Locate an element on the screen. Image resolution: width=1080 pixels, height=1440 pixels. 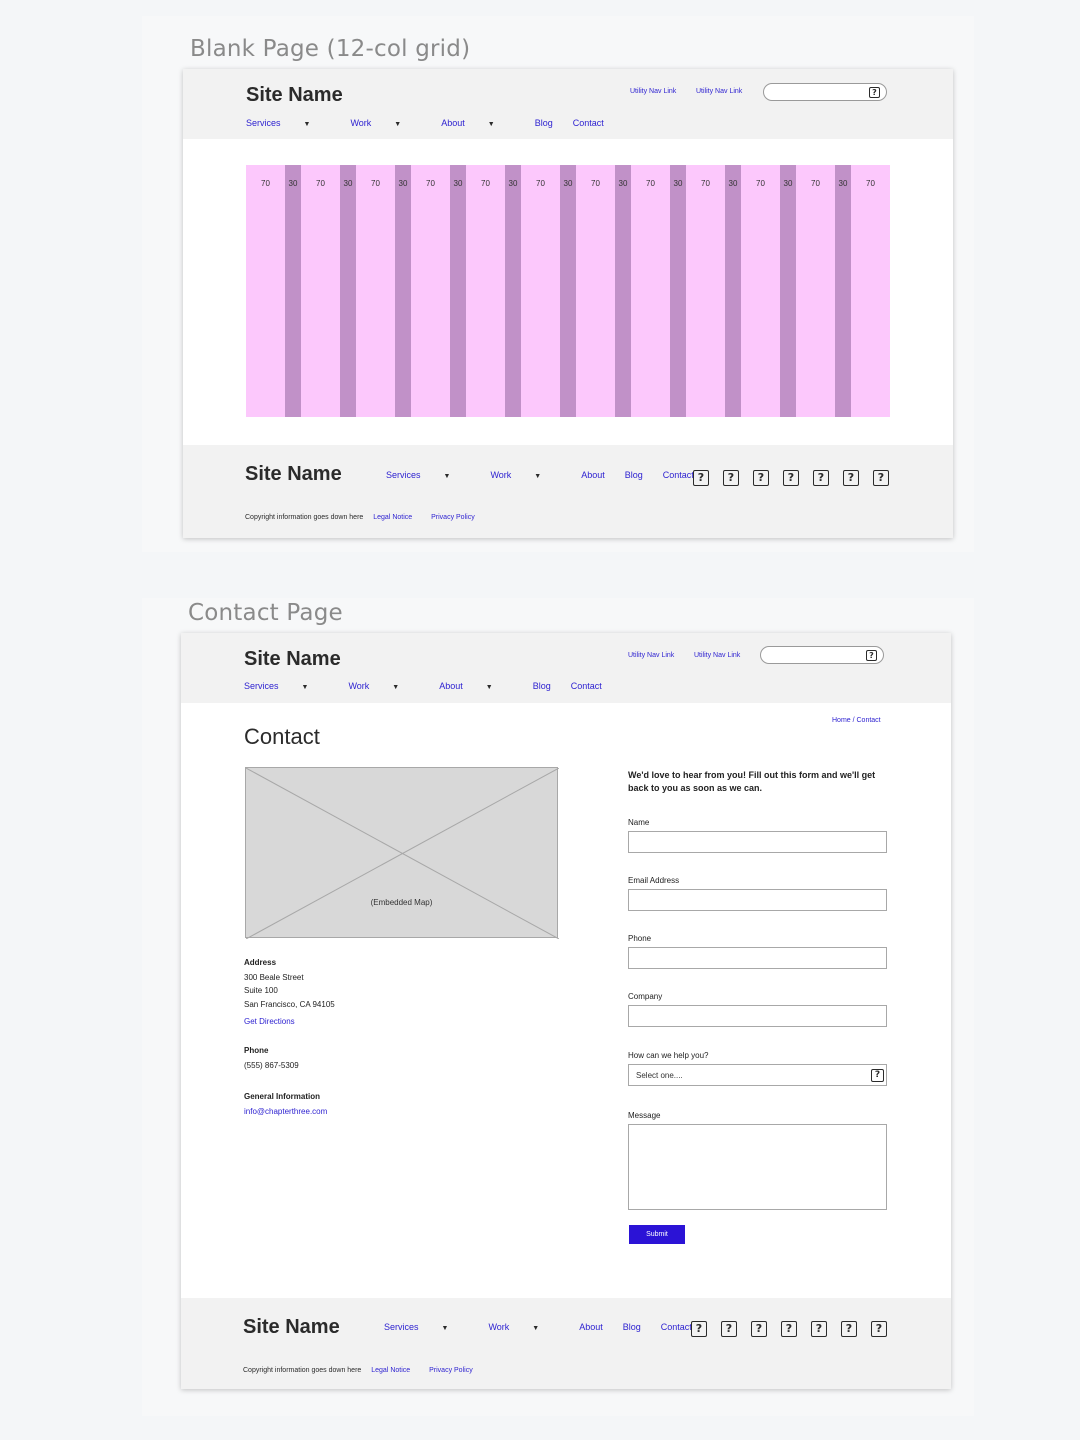
phone-value: (555) 867-5309 is located at coordinates (271, 1065).